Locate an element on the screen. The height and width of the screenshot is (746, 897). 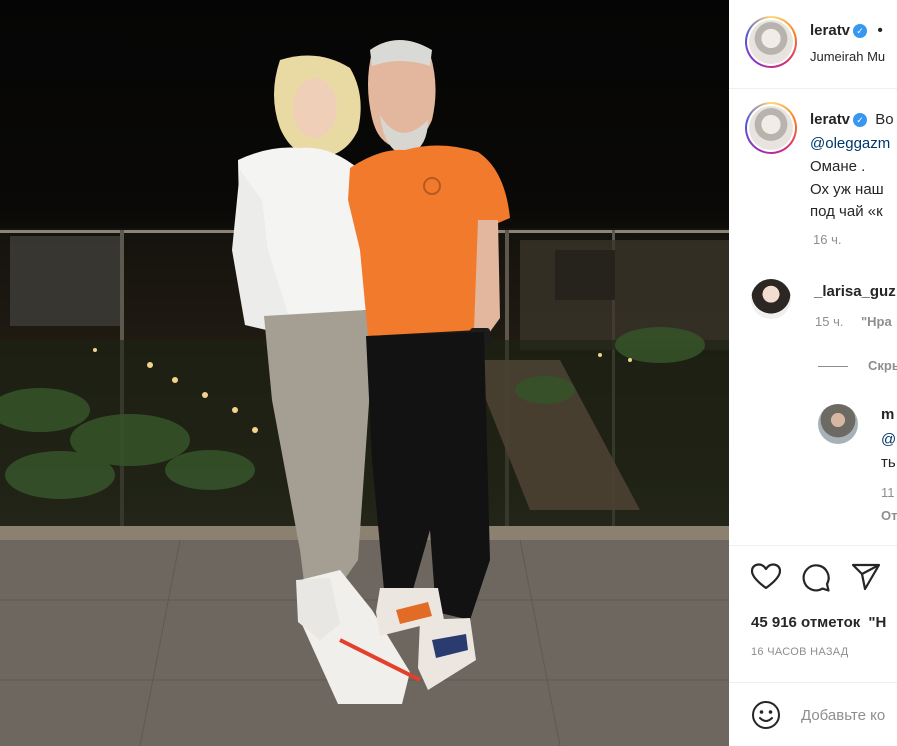
author-avatar is located at coordinates (771, 42).